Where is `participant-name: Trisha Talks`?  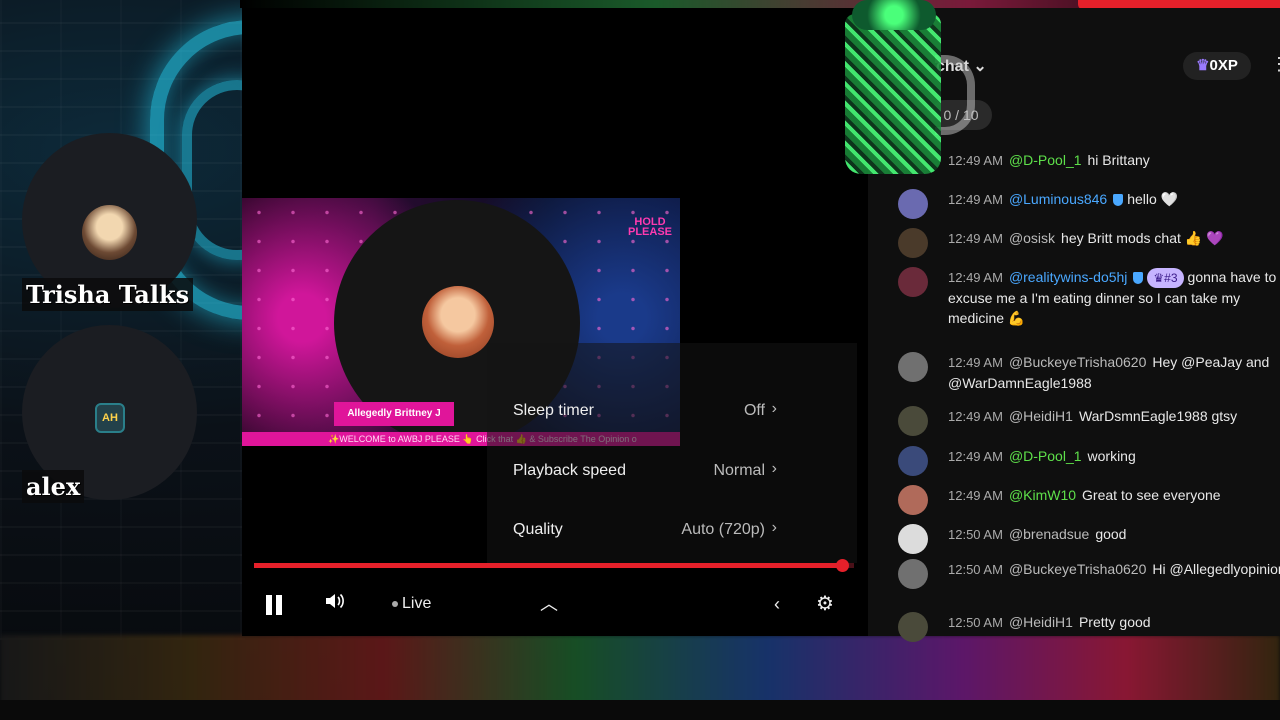
participant-name: Trisha Talks is located at coordinates (108, 294).